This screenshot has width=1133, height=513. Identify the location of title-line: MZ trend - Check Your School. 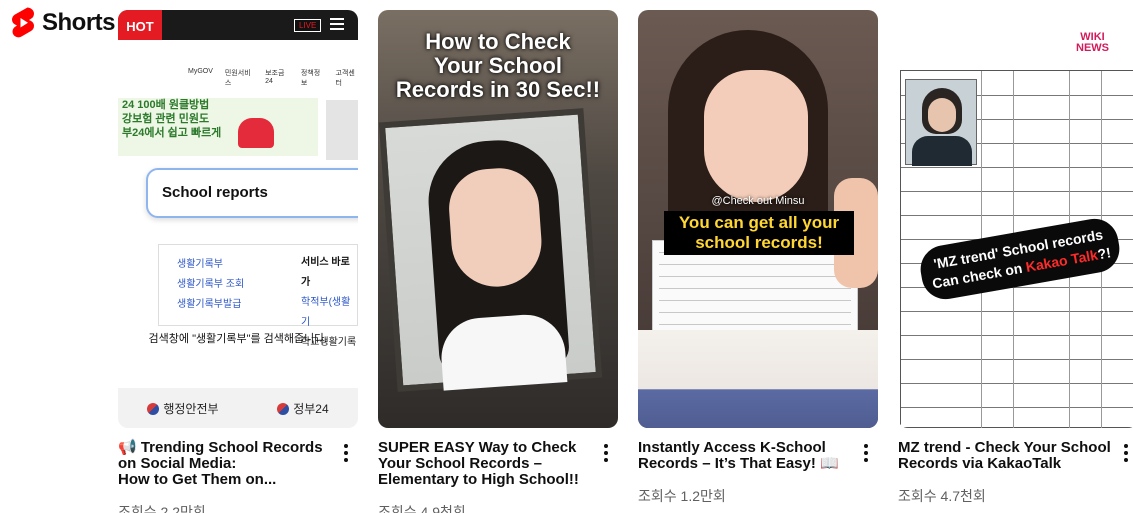
(1004, 447).